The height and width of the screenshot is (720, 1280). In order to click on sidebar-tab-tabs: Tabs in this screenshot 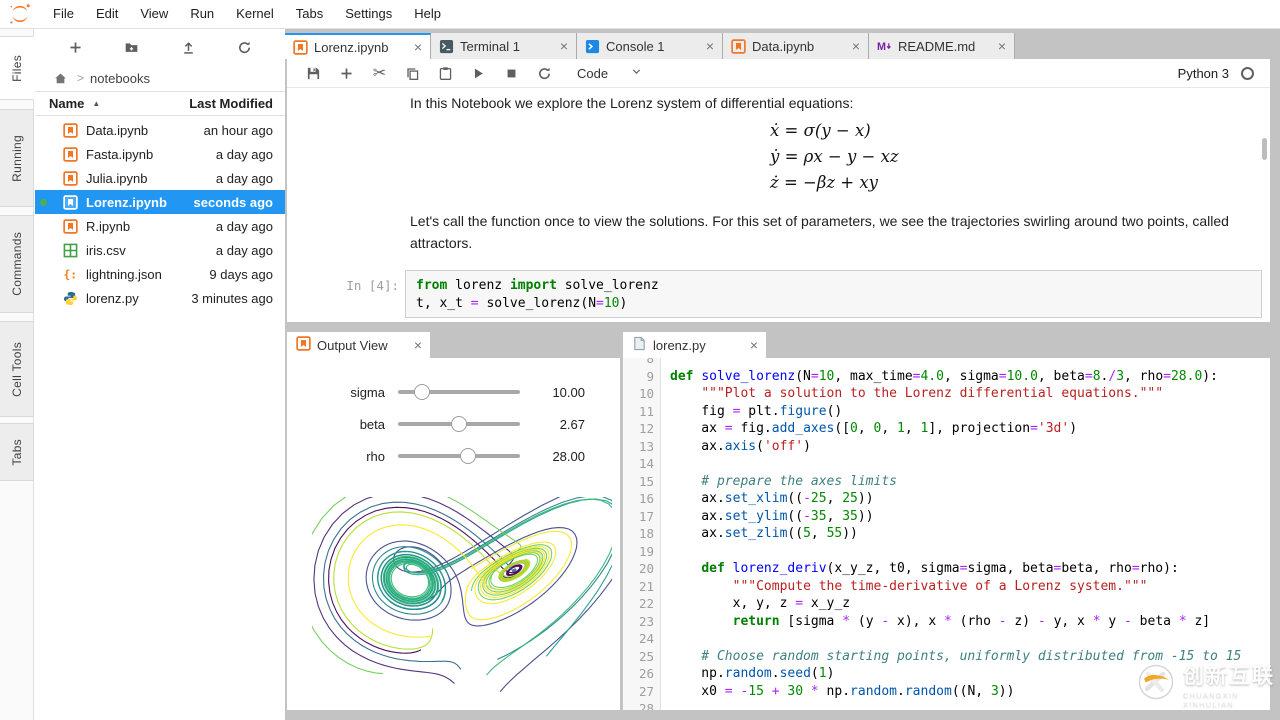, I will do `click(17, 452)`.